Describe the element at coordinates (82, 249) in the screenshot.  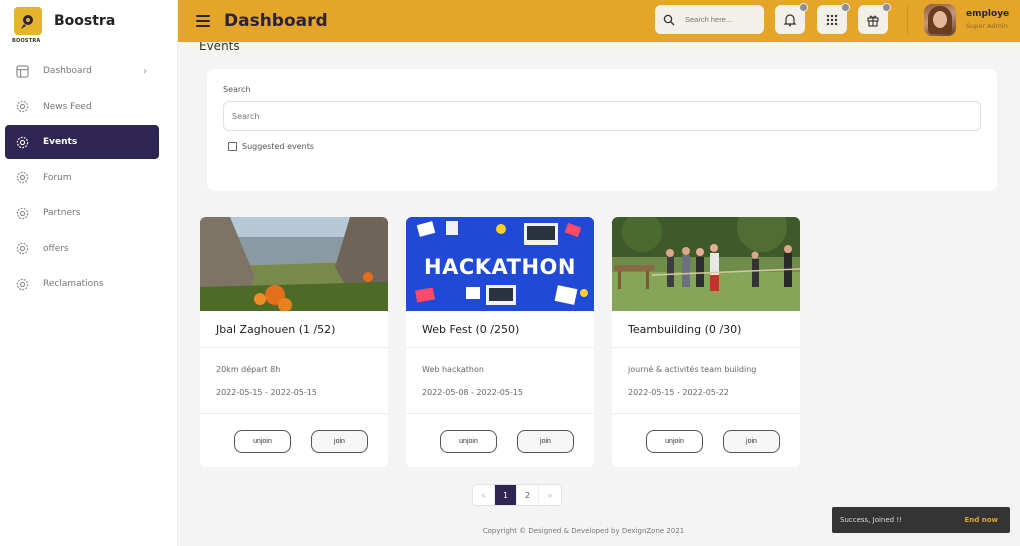
I see `sidebar-item-offers: offers` at that location.